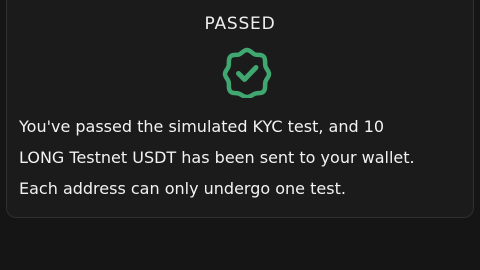 The height and width of the screenshot is (270, 480). What do you see at coordinates (182, 188) in the screenshot?
I see `message-line: Each address can only undergo one test.` at bounding box center [182, 188].